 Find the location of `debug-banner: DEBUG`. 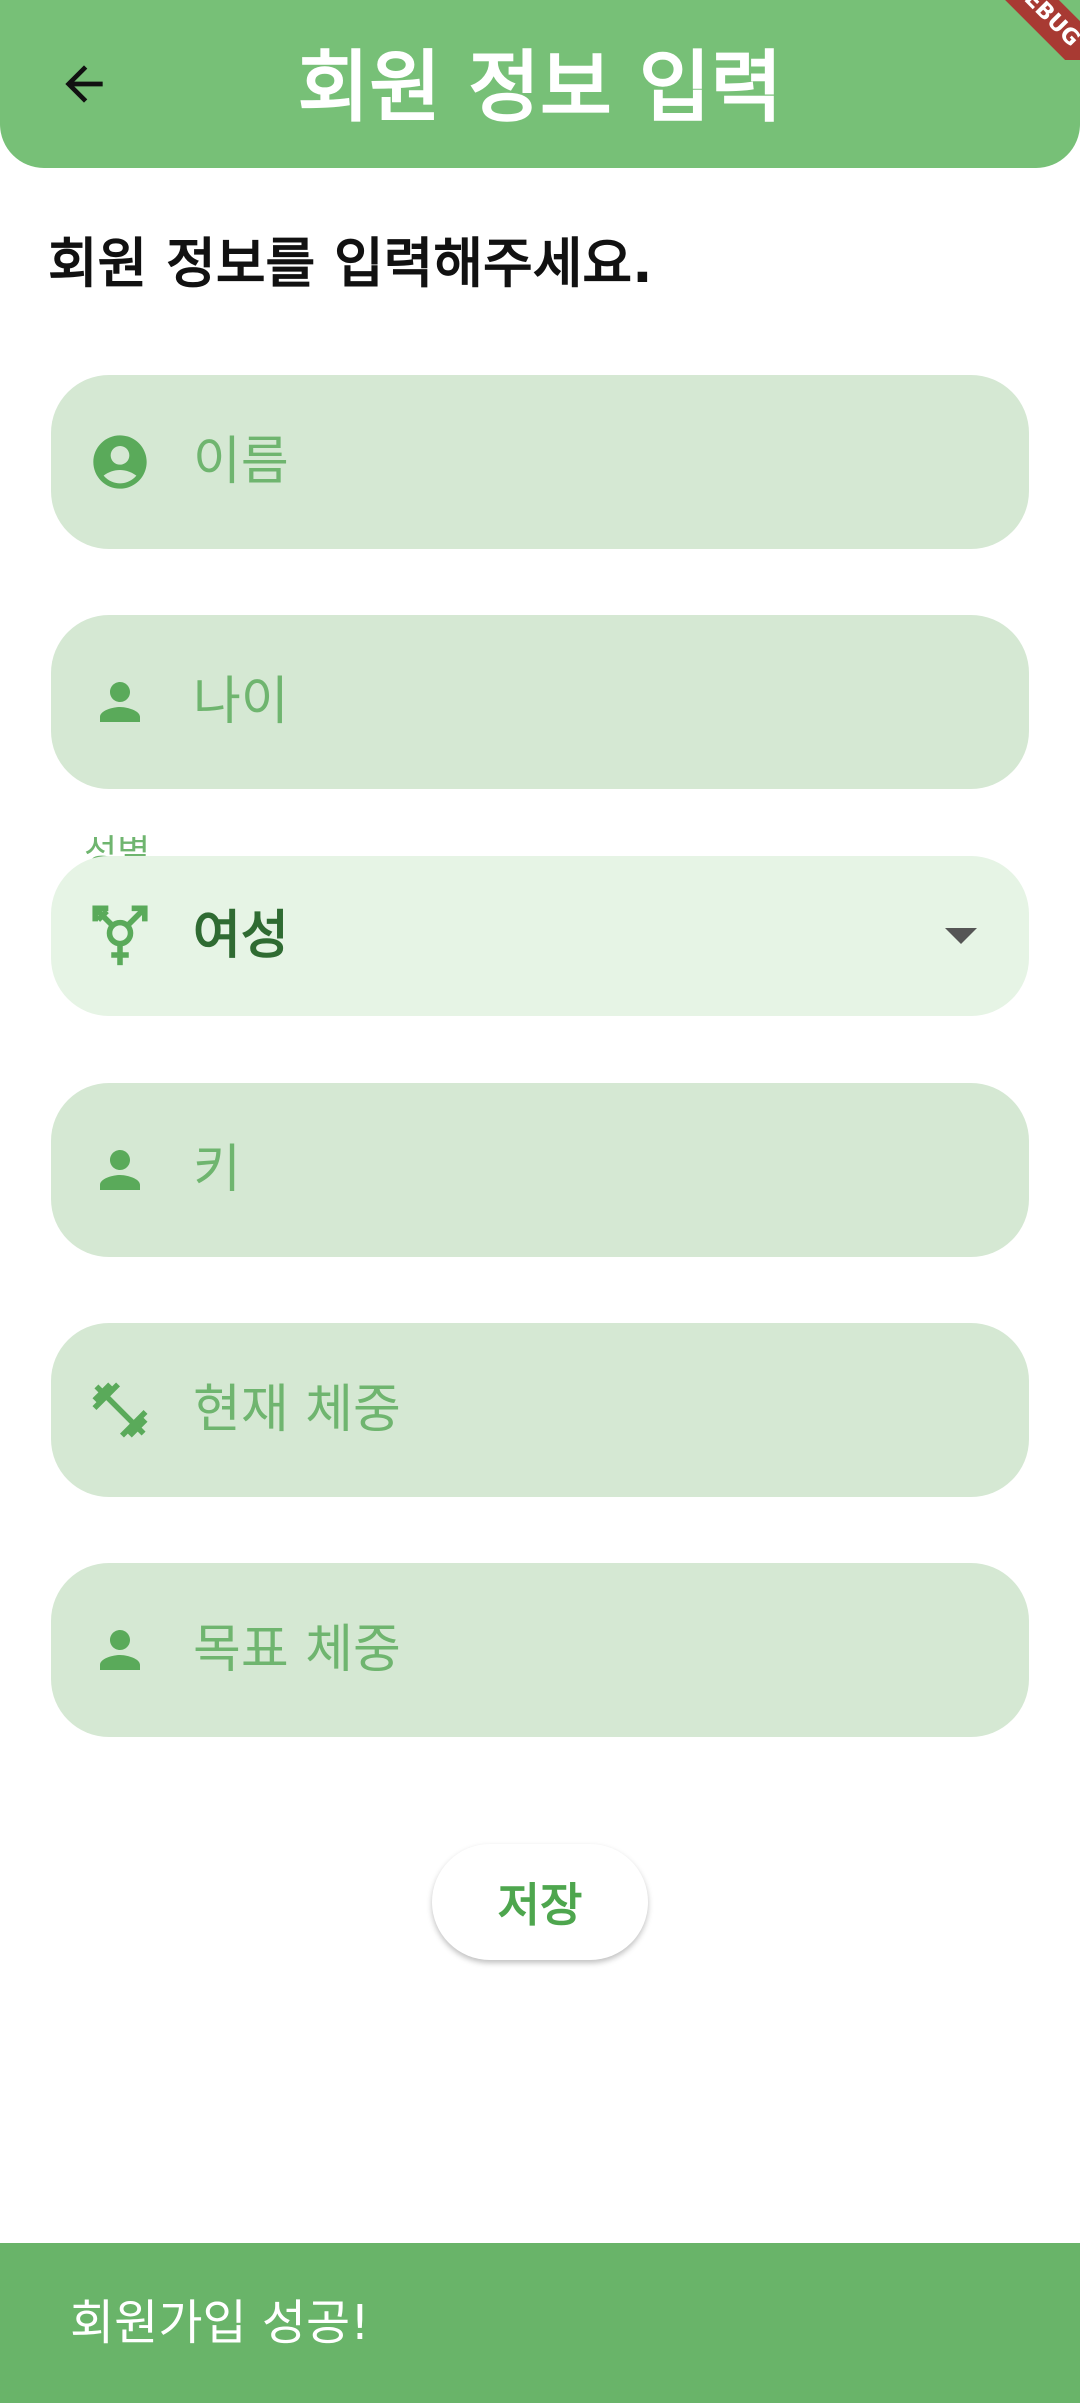

debug-banner: DEBUG is located at coordinates (1035, 30).